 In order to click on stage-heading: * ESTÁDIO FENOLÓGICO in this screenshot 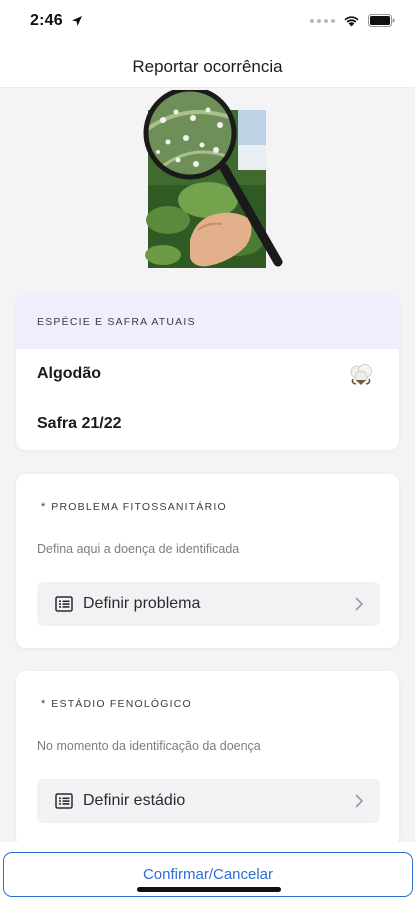, I will do `click(116, 704)`.